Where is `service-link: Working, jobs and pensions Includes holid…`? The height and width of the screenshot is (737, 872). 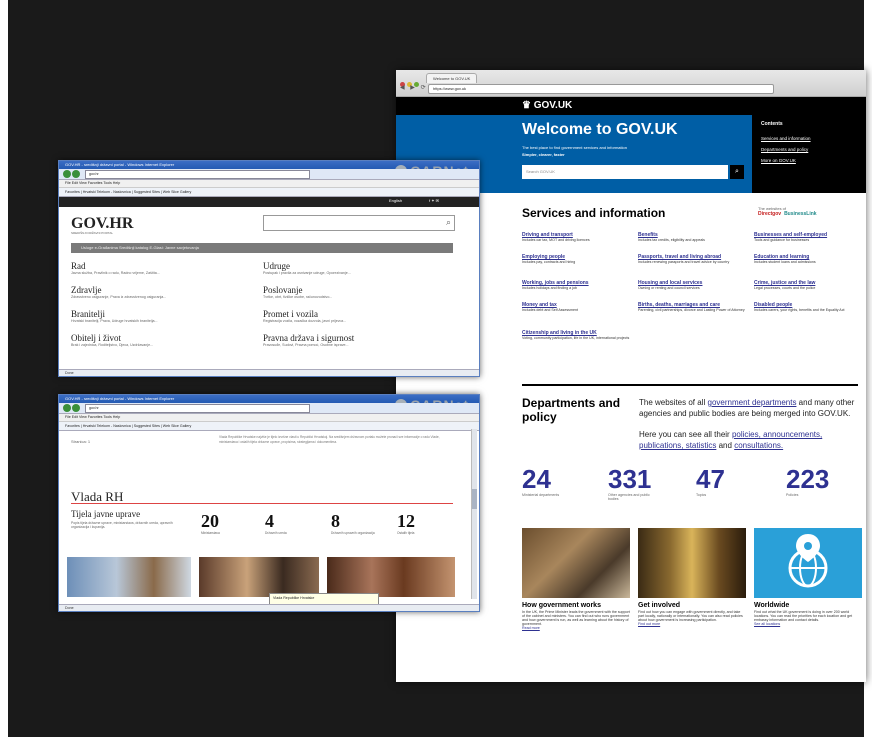
service-link: Working, jobs and pensions Includes holid… is located at coordinates (577, 285).